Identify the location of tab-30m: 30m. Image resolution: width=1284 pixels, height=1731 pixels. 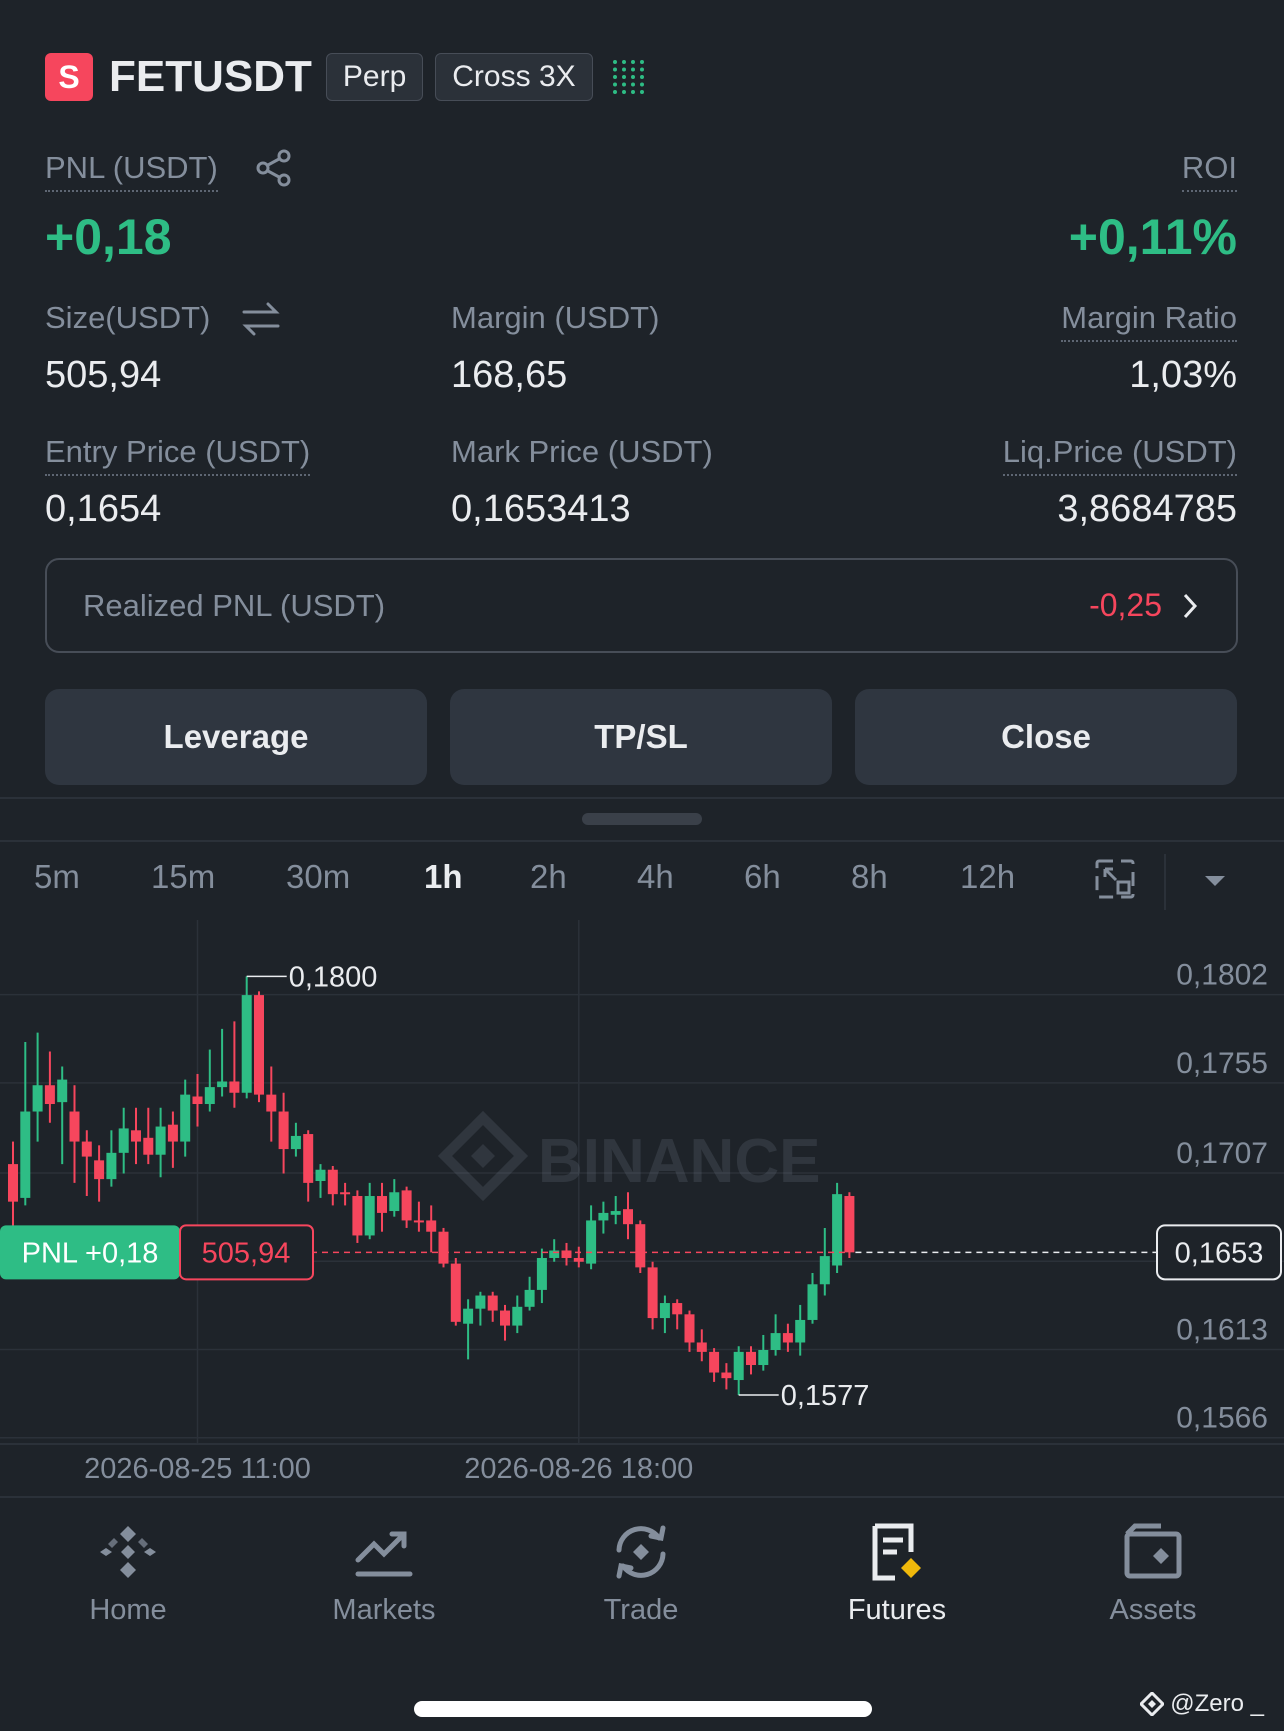
(318, 877).